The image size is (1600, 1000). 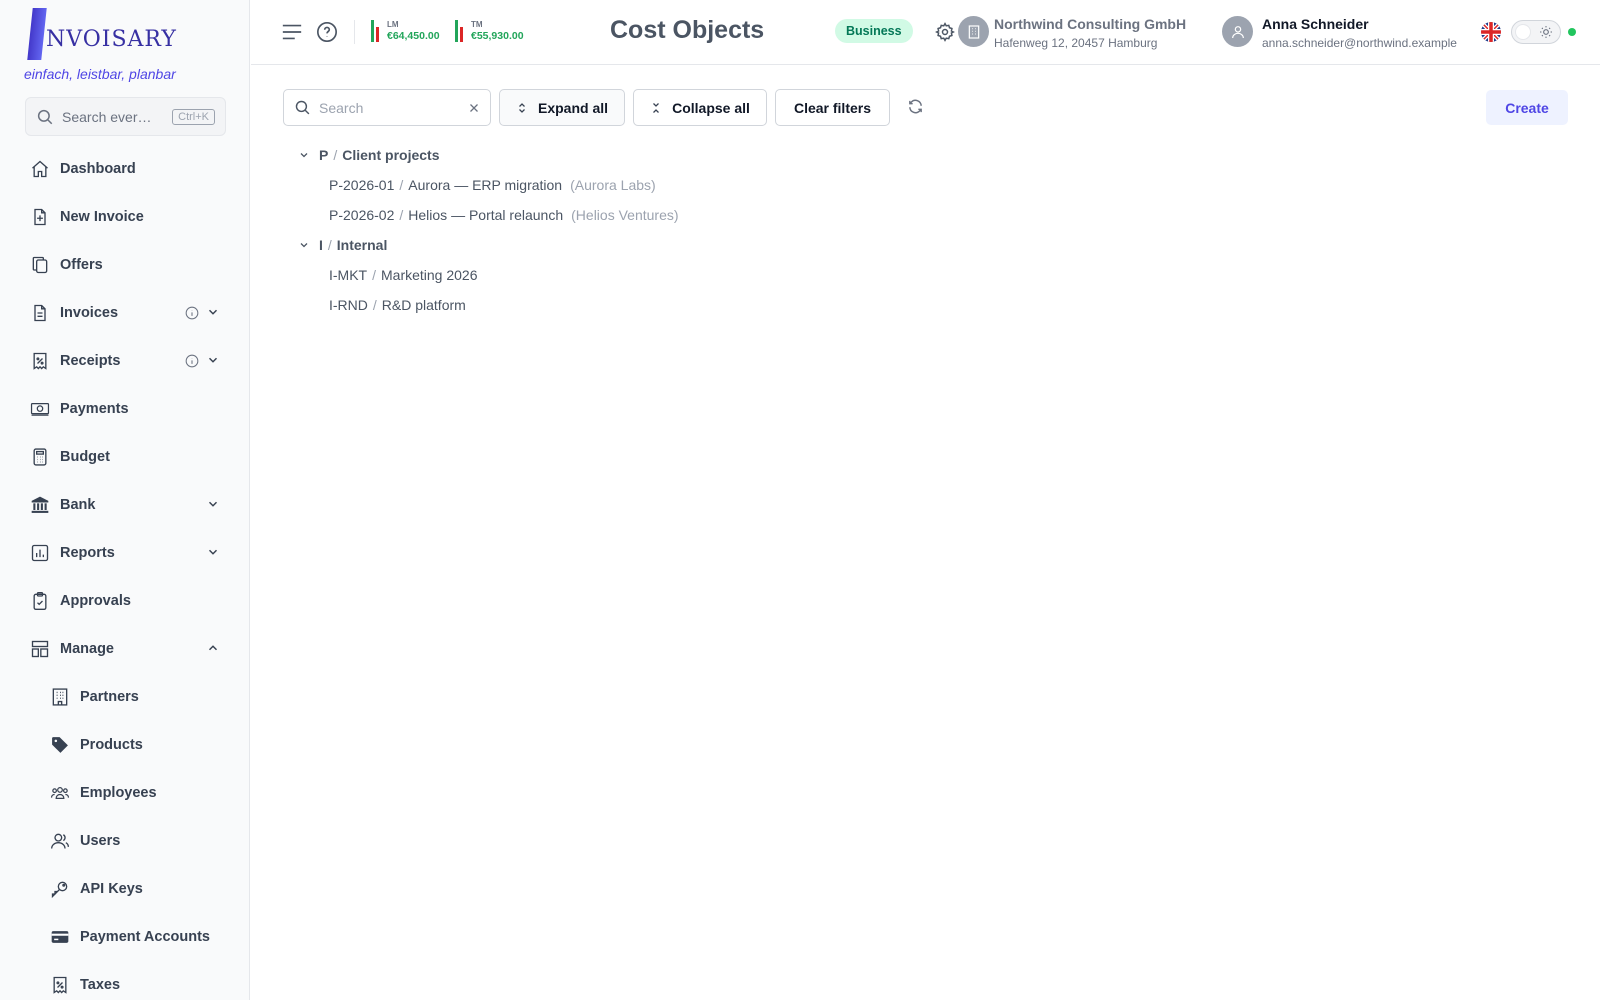 What do you see at coordinates (124, 169) in the screenshot?
I see `sidebar-item-dashboard: Dashboard` at bounding box center [124, 169].